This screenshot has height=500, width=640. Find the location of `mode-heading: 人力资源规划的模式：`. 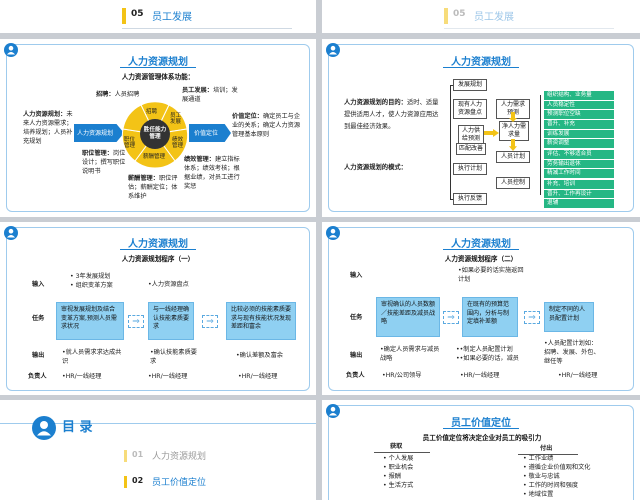

mode-heading: 人力资源规划的模式： is located at coordinates (375, 167).